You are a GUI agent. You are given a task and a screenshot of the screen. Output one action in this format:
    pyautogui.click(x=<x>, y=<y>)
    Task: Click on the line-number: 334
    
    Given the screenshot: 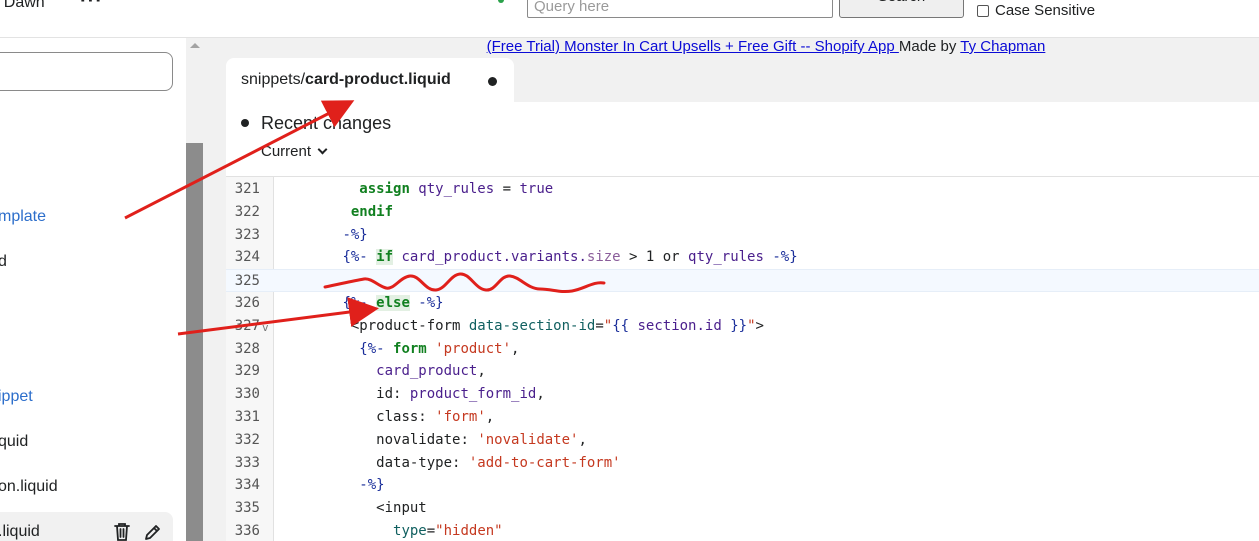 What is the action you would take?
    pyautogui.click(x=247, y=485)
    